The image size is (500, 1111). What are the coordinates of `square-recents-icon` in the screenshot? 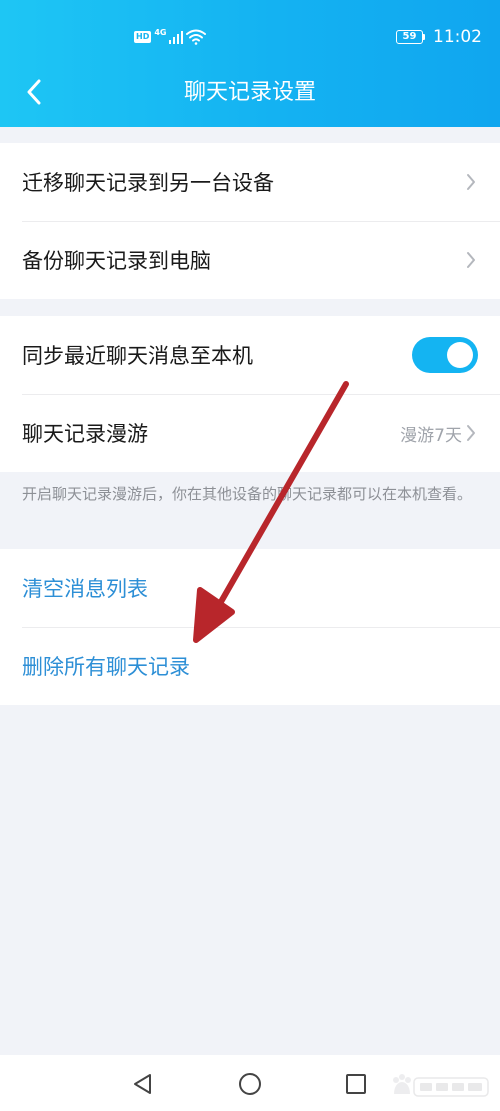 It's located at (356, 1084).